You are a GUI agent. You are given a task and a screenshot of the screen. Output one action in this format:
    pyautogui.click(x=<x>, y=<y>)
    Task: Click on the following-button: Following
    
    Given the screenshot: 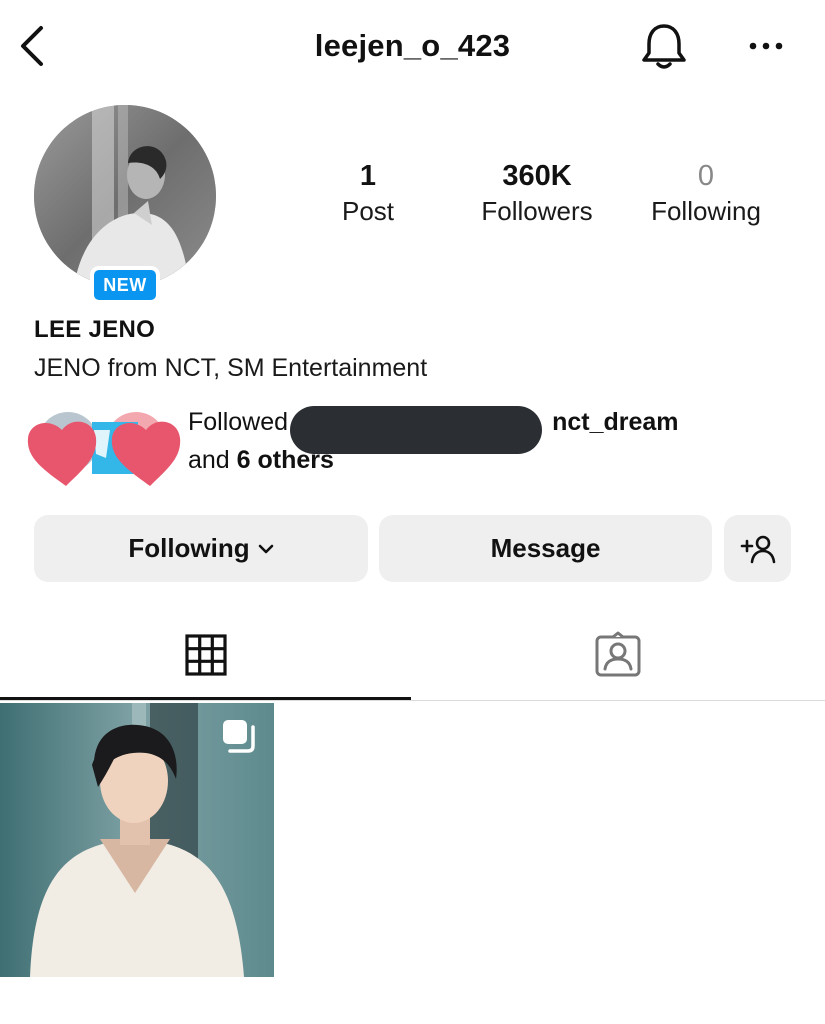 What is the action you would take?
    pyautogui.click(x=201, y=548)
    